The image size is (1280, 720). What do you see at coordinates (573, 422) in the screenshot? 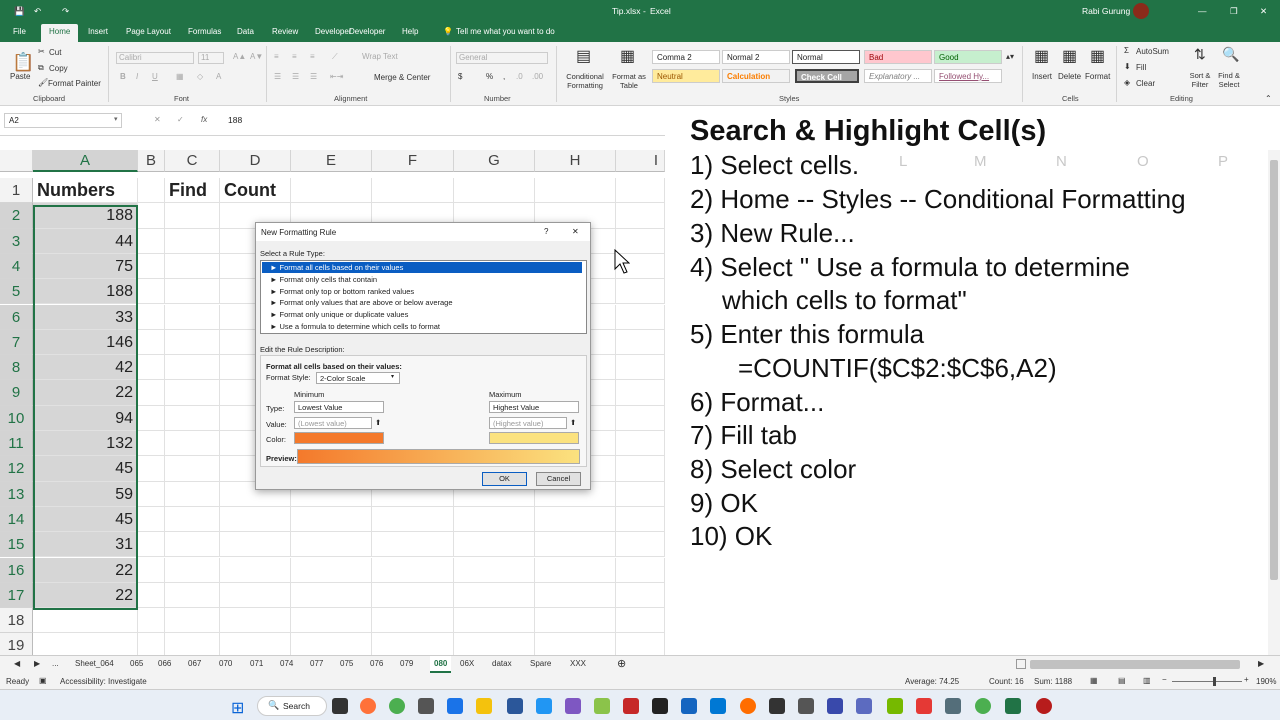
I see `range-picker-icon: ⬆` at bounding box center [573, 422].